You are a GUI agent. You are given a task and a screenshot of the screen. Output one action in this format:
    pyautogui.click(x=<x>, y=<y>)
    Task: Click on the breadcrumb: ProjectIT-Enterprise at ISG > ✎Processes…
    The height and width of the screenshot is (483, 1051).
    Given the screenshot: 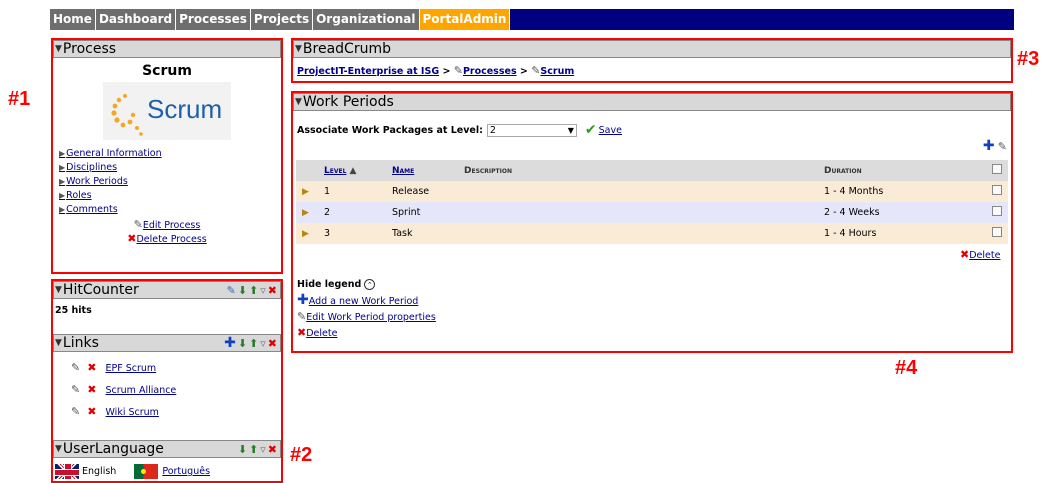 What is the action you would take?
    pyautogui.click(x=654, y=71)
    